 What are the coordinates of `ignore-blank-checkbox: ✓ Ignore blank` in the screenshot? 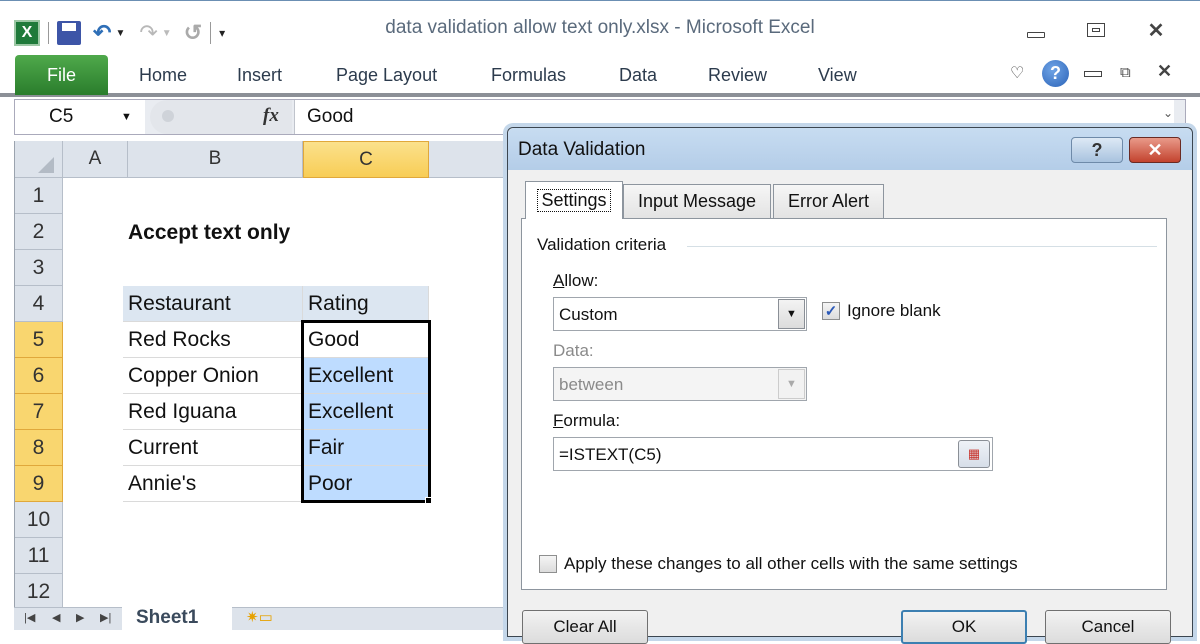 It's located at (881, 311).